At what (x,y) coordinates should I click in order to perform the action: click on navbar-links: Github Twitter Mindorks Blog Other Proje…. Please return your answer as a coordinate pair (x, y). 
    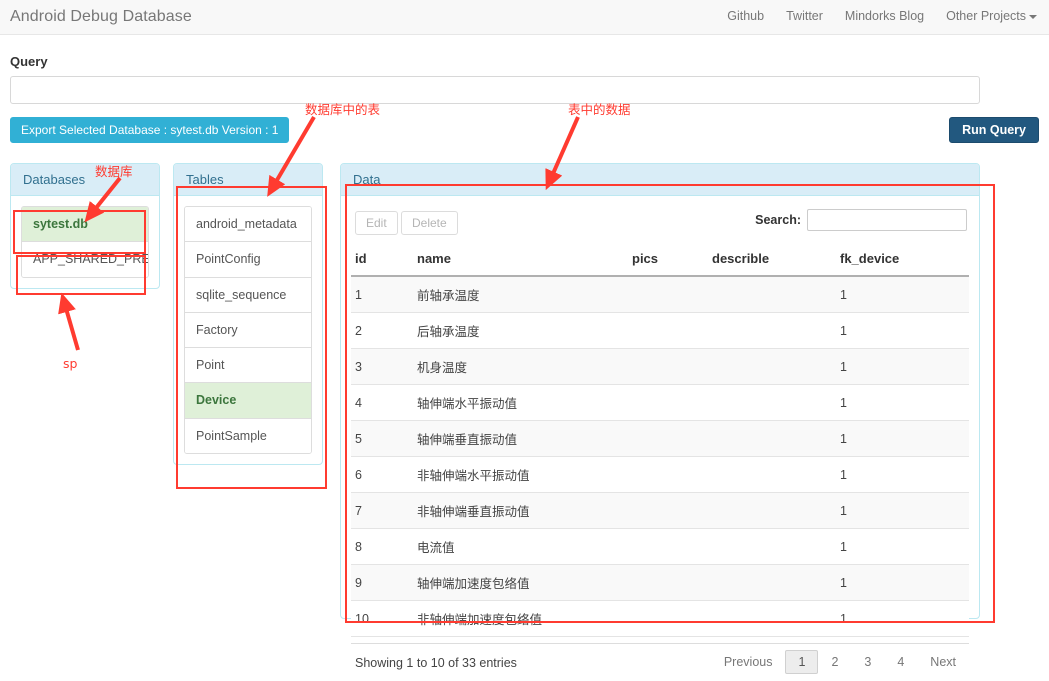
    Looking at the image, I should click on (882, 16).